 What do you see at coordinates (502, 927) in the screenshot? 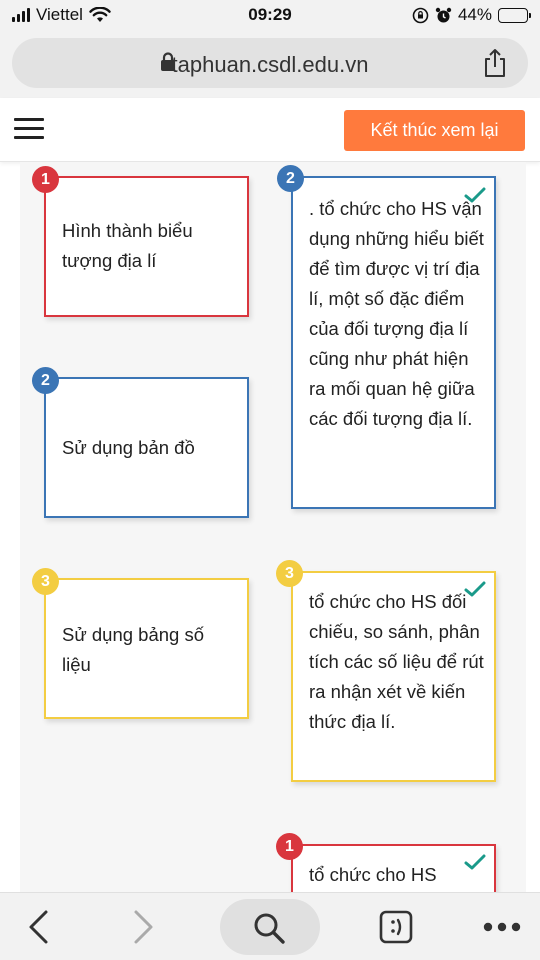
I see `more-icon` at bounding box center [502, 927].